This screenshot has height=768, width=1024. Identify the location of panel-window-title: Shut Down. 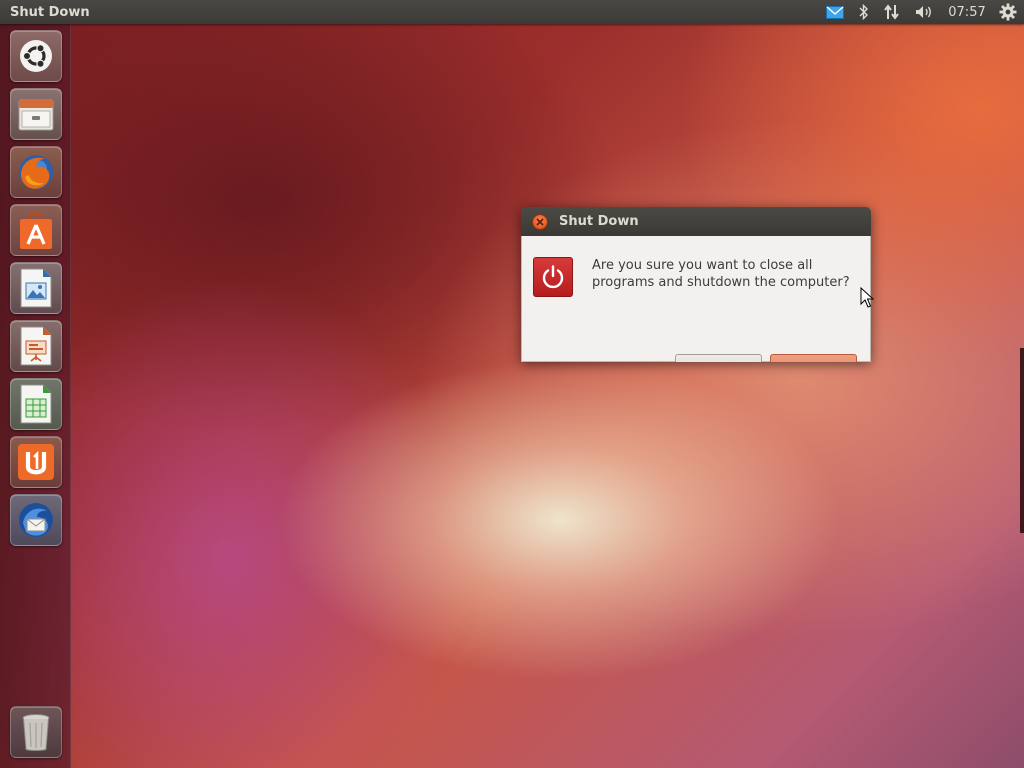
(50, 12).